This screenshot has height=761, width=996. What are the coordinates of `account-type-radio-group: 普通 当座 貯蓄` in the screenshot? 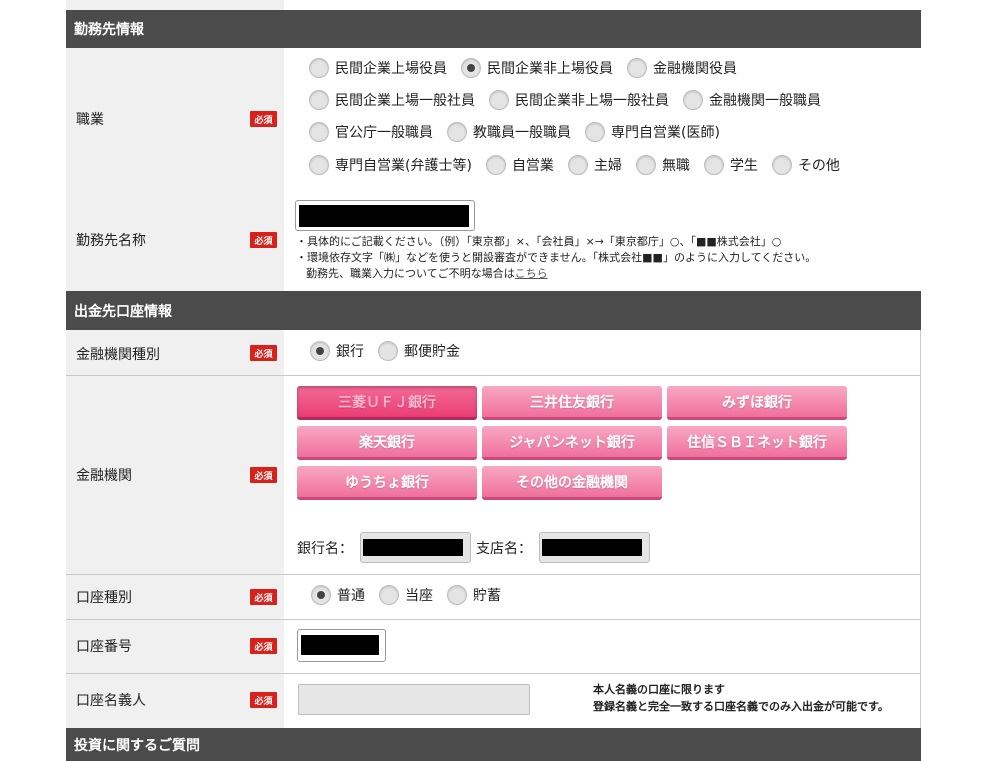 It's located at (413, 595).